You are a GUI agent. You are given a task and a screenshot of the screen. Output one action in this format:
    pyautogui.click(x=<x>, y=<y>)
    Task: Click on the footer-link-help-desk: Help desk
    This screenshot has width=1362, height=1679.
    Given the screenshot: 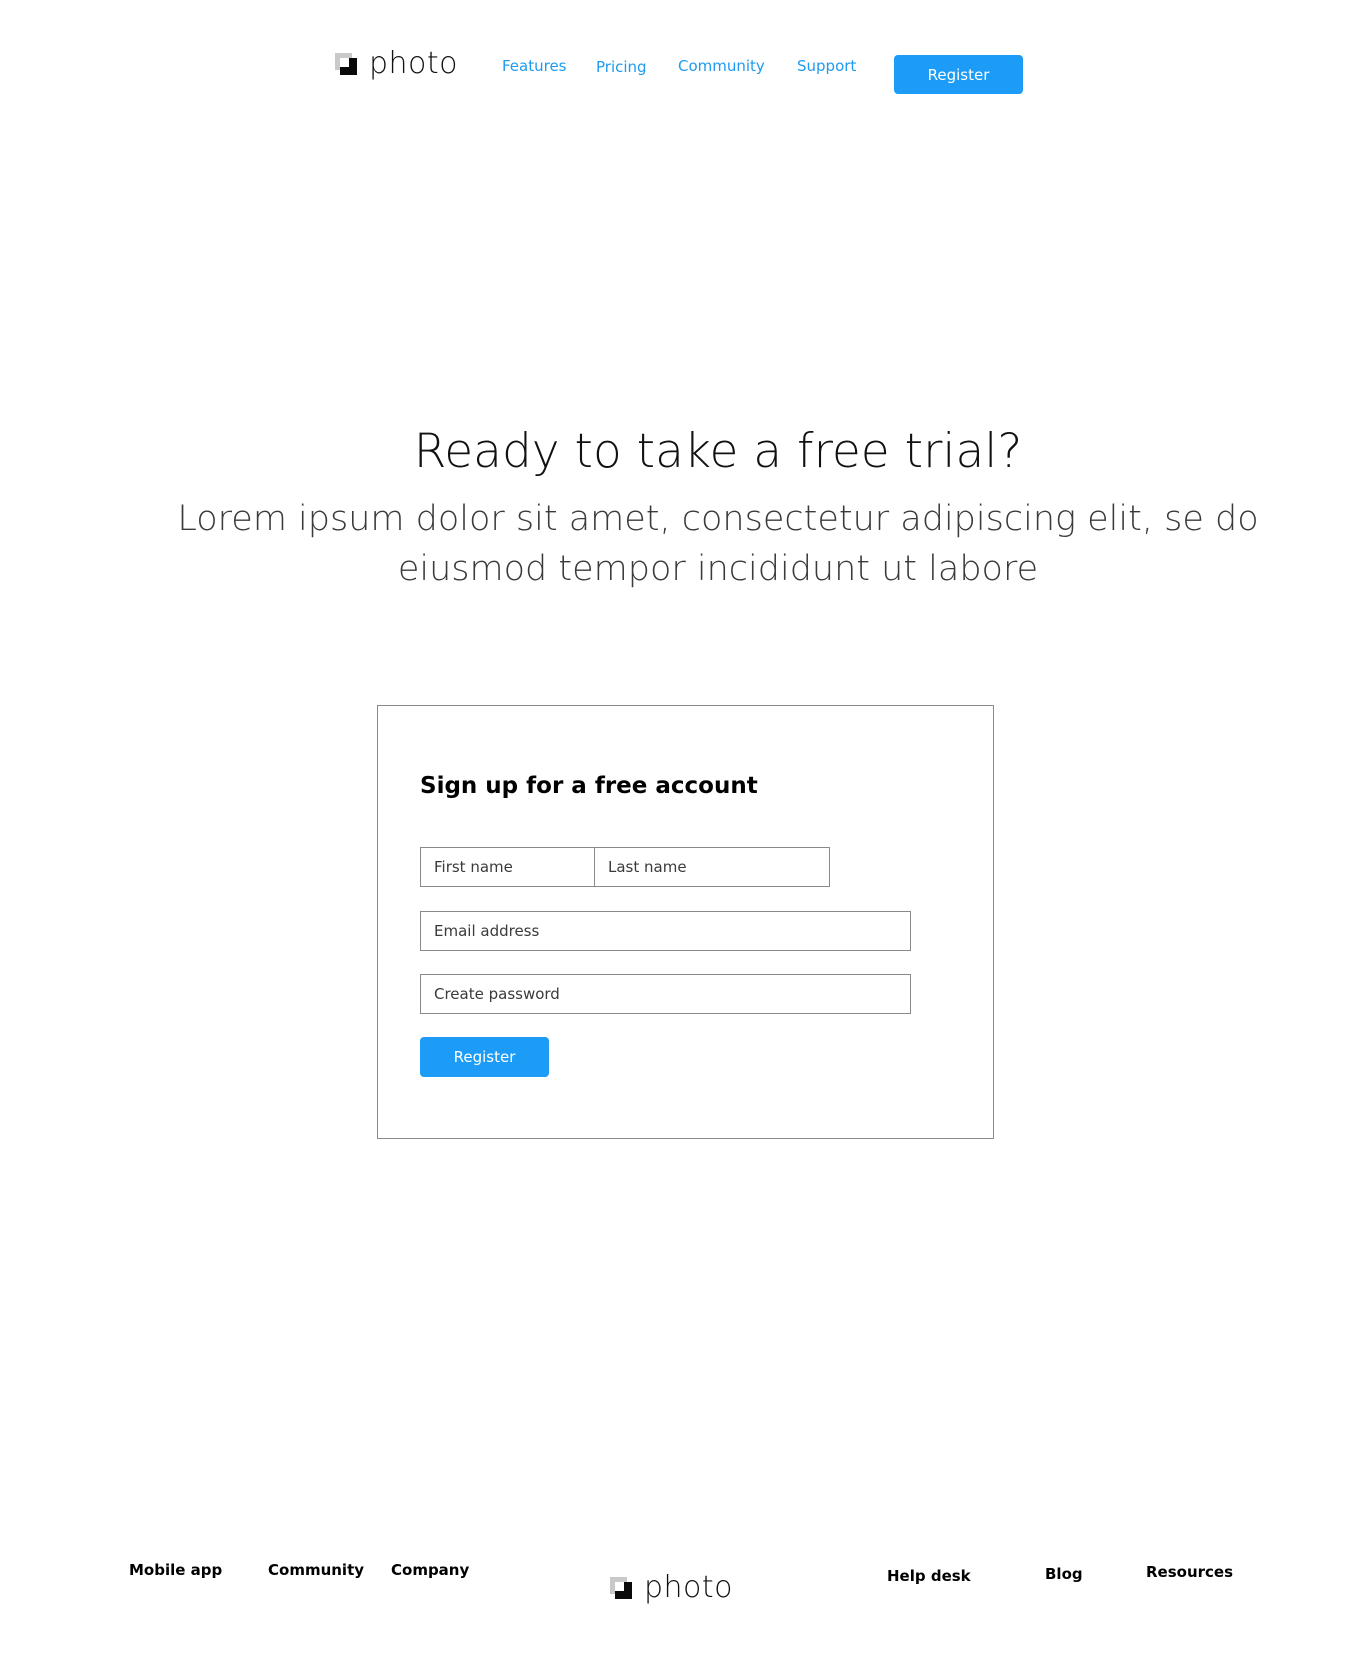 What is the action you would take?
    pyautogui.click(x=929, y=1576)
    